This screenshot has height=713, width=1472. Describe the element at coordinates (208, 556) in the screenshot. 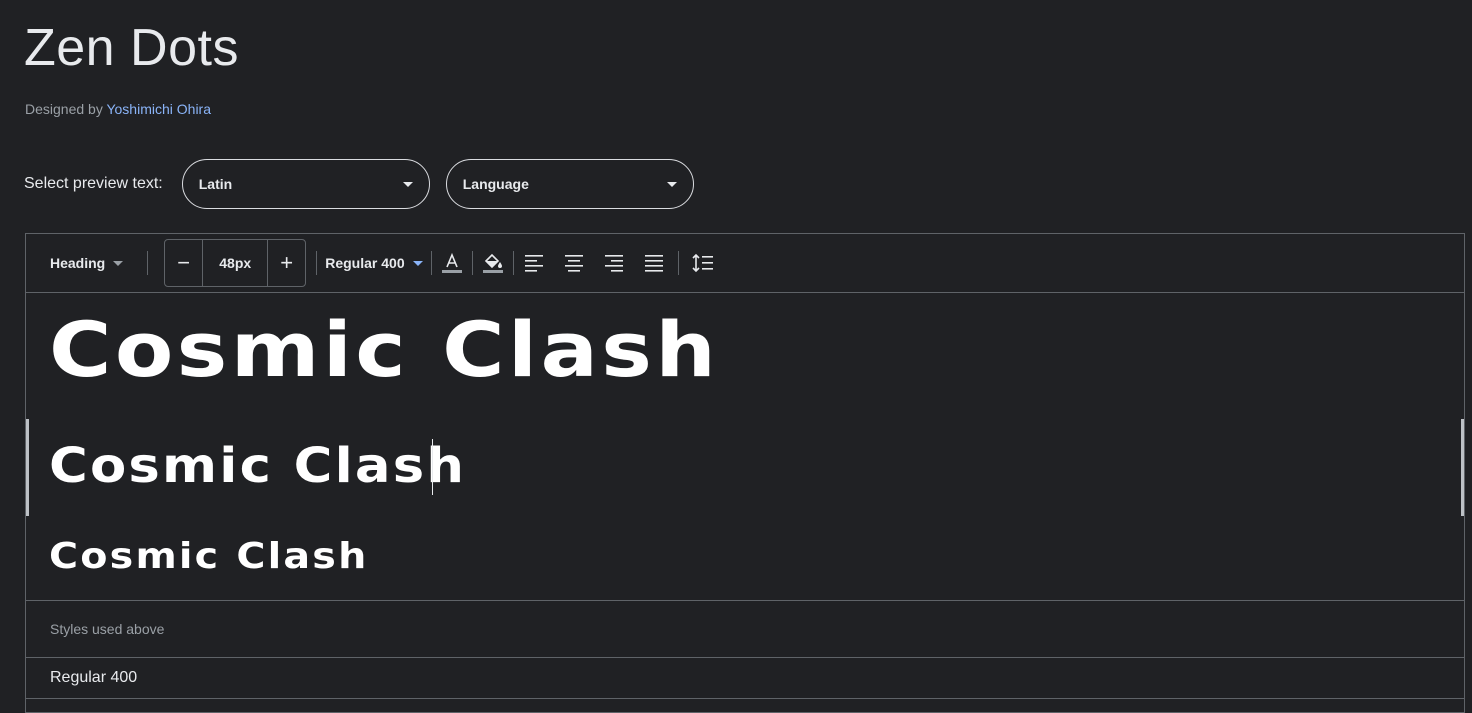

I see `preview-line-small: Cosmic Clash` at that location.